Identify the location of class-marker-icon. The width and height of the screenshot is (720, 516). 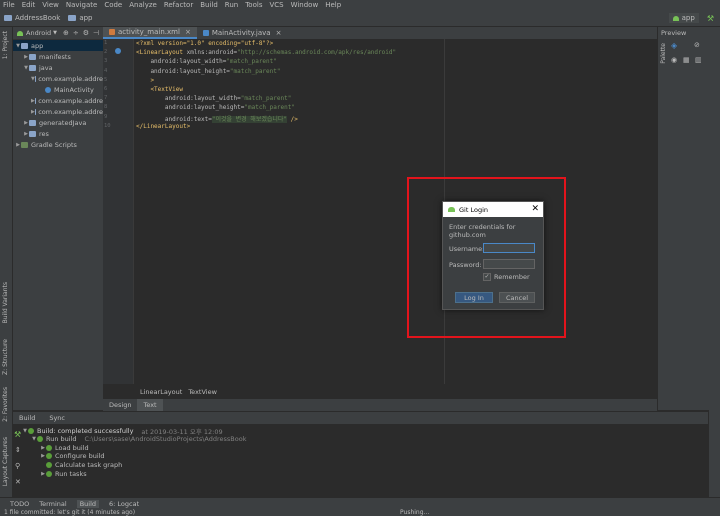
(118, 51).